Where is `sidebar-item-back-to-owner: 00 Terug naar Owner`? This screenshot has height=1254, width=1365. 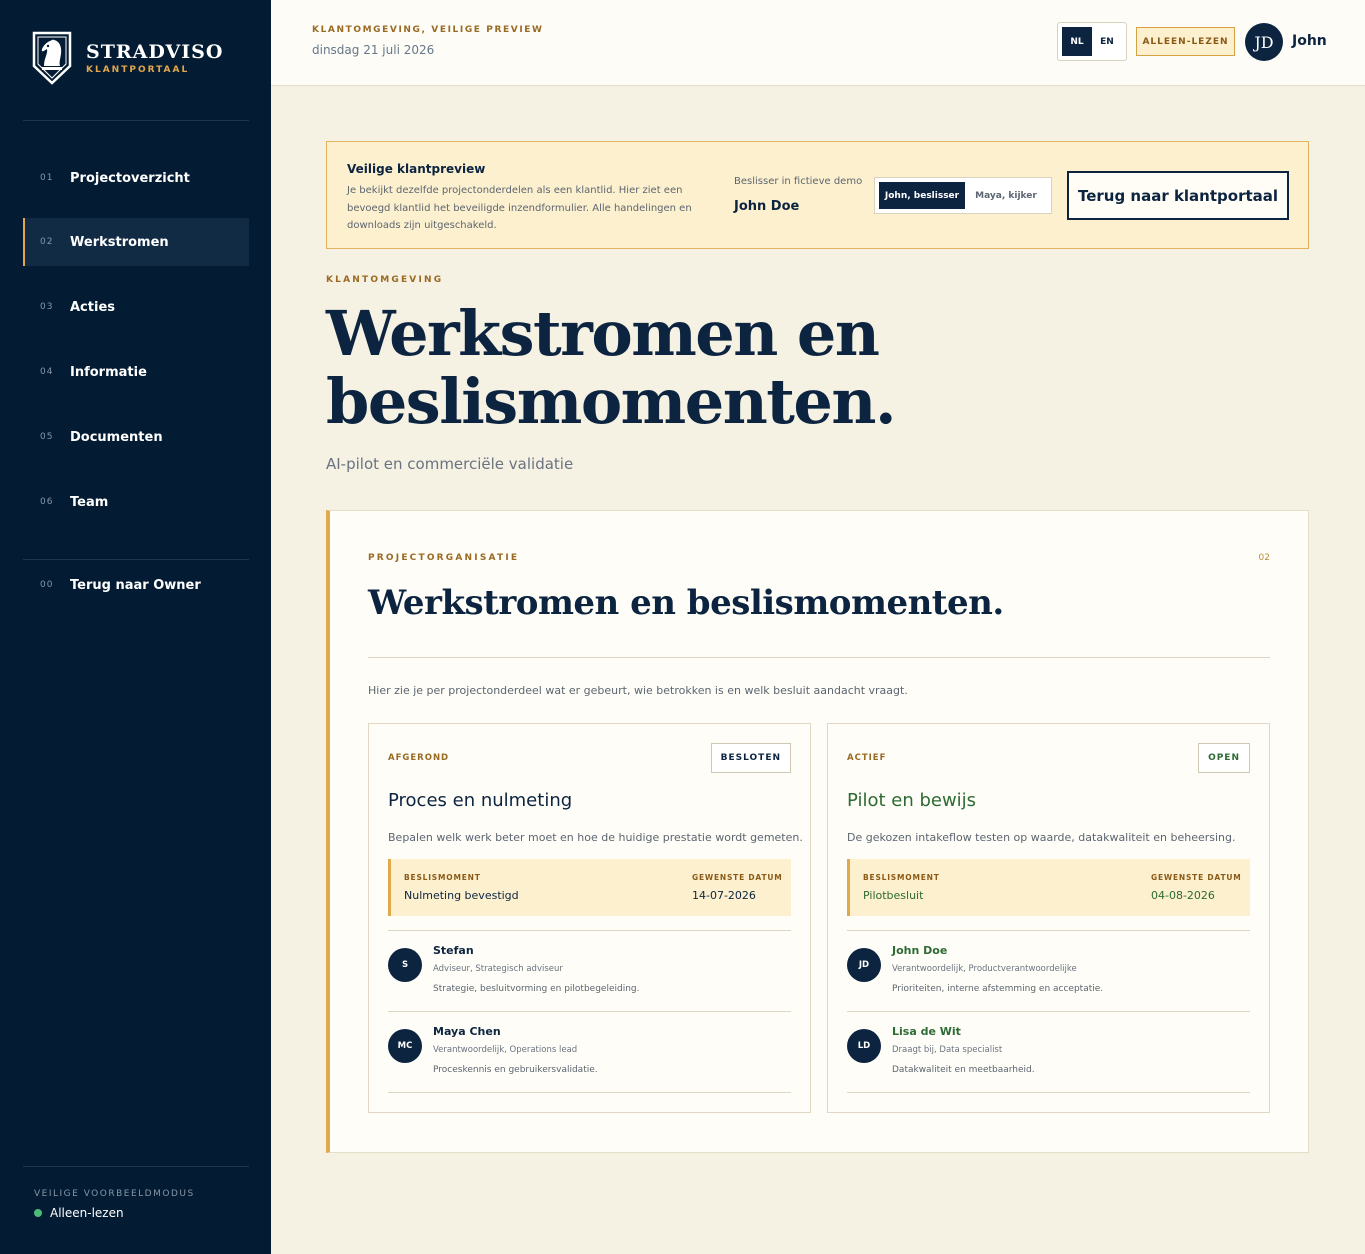 sidebar-item-back-to-owner: 00 Terug naar Owner is located at coordinates (136, 585).